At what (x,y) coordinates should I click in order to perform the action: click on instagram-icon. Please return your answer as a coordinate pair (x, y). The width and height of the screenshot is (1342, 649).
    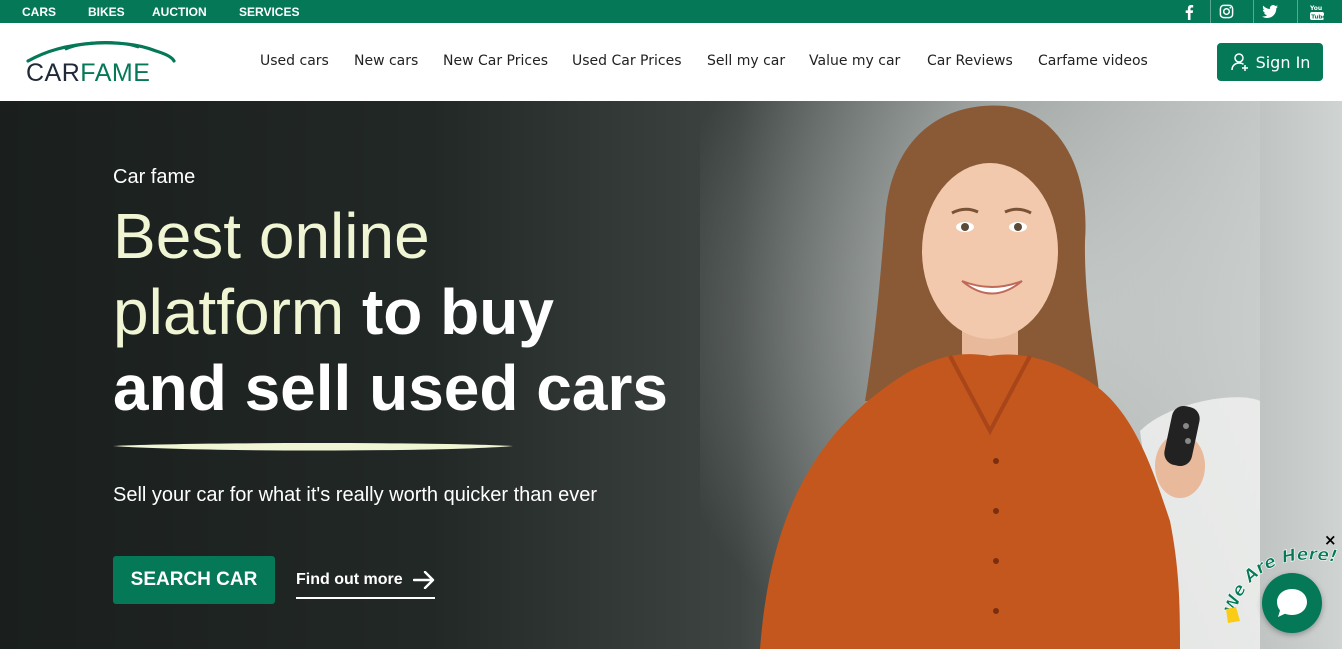
    Looking at the image, I should click on (1226, 11).